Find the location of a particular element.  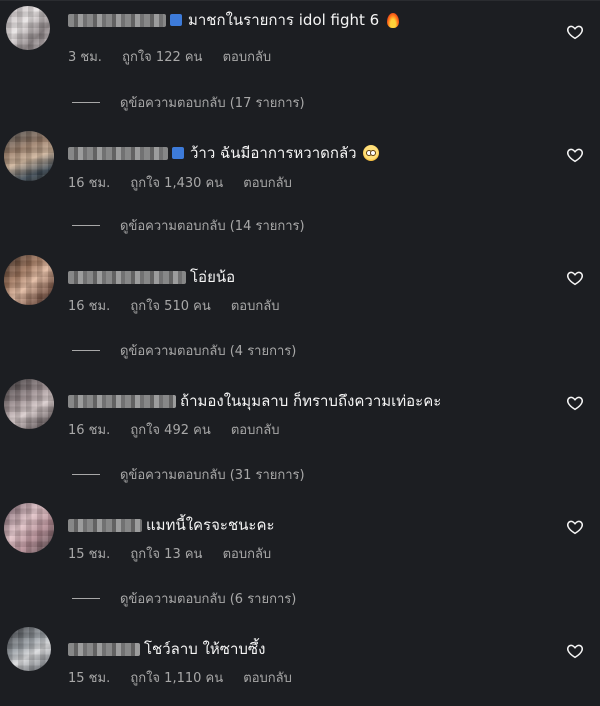

comment-meta: 16 ชม. ถูกใจ 1,430 คน ตอบกลับ is located at coordinates (188, 182).